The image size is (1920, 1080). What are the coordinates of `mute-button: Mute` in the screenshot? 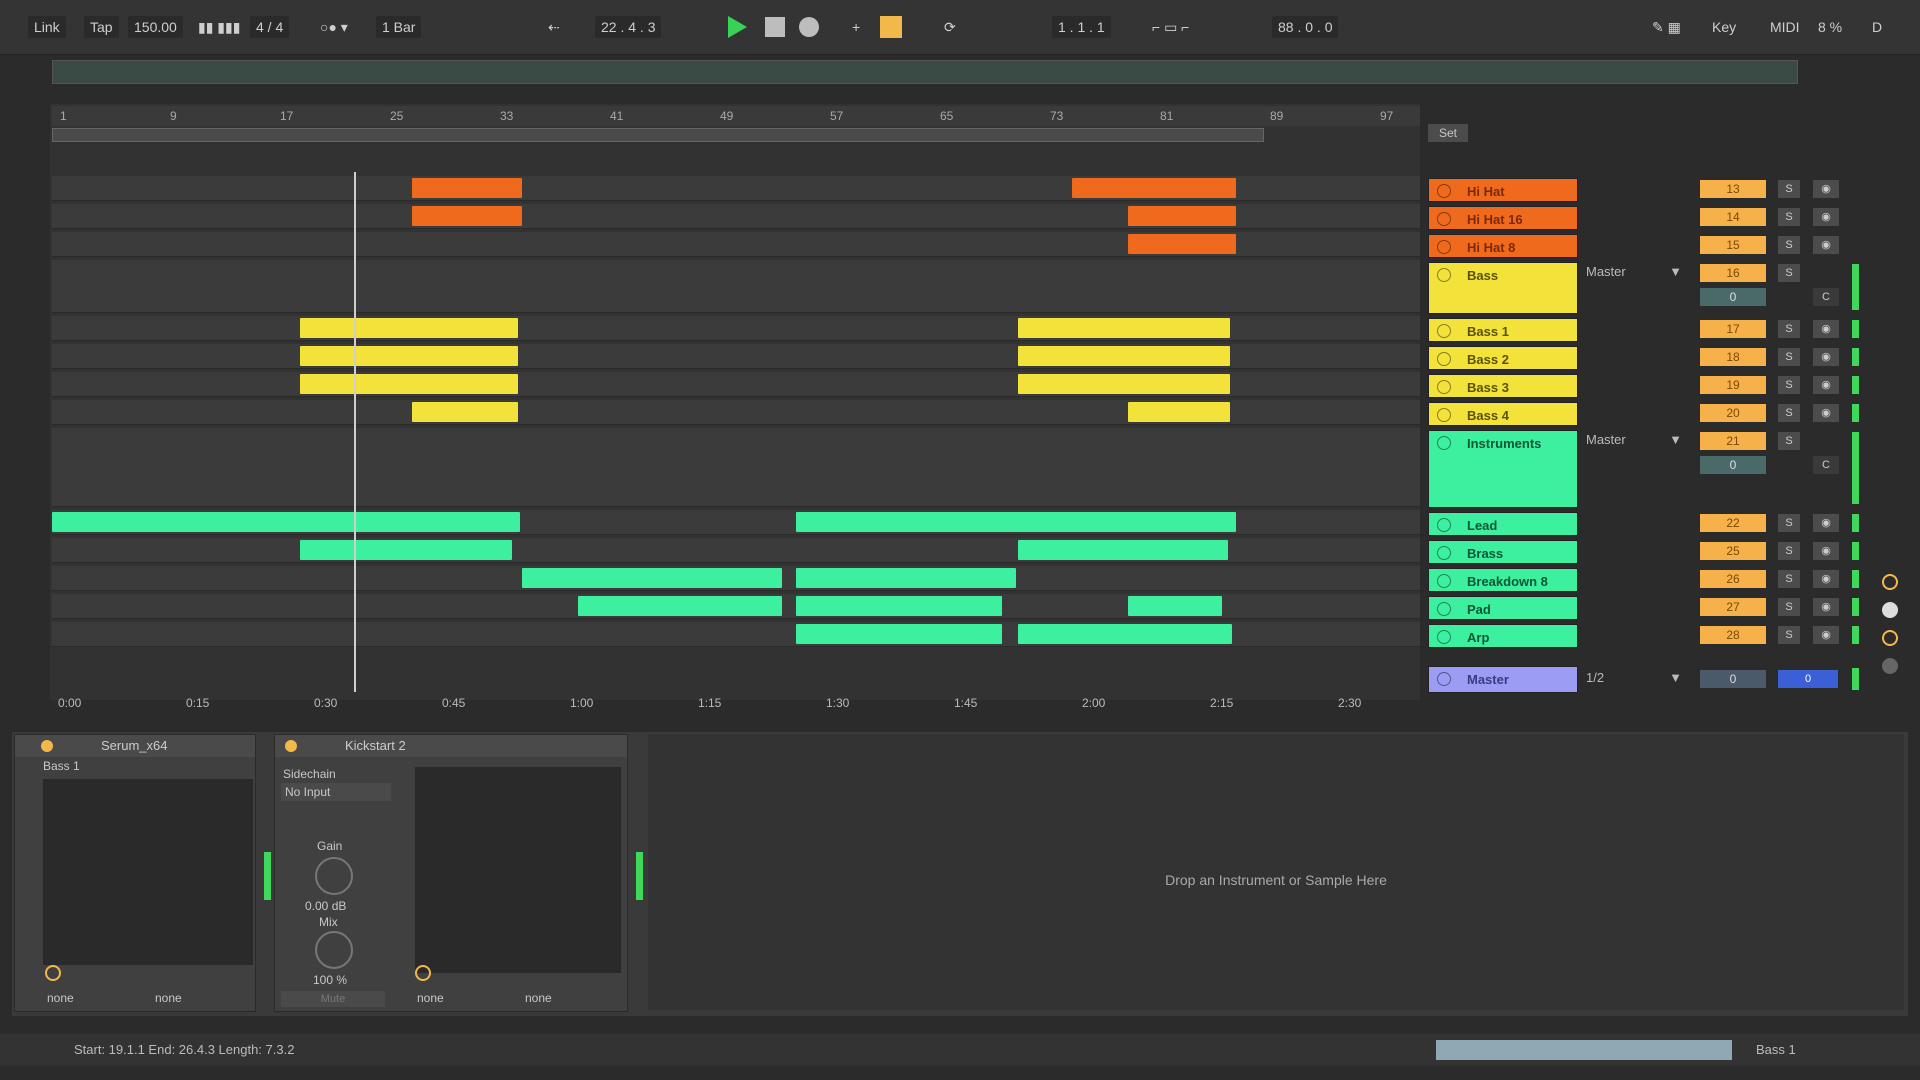 It's located at (333, 999).